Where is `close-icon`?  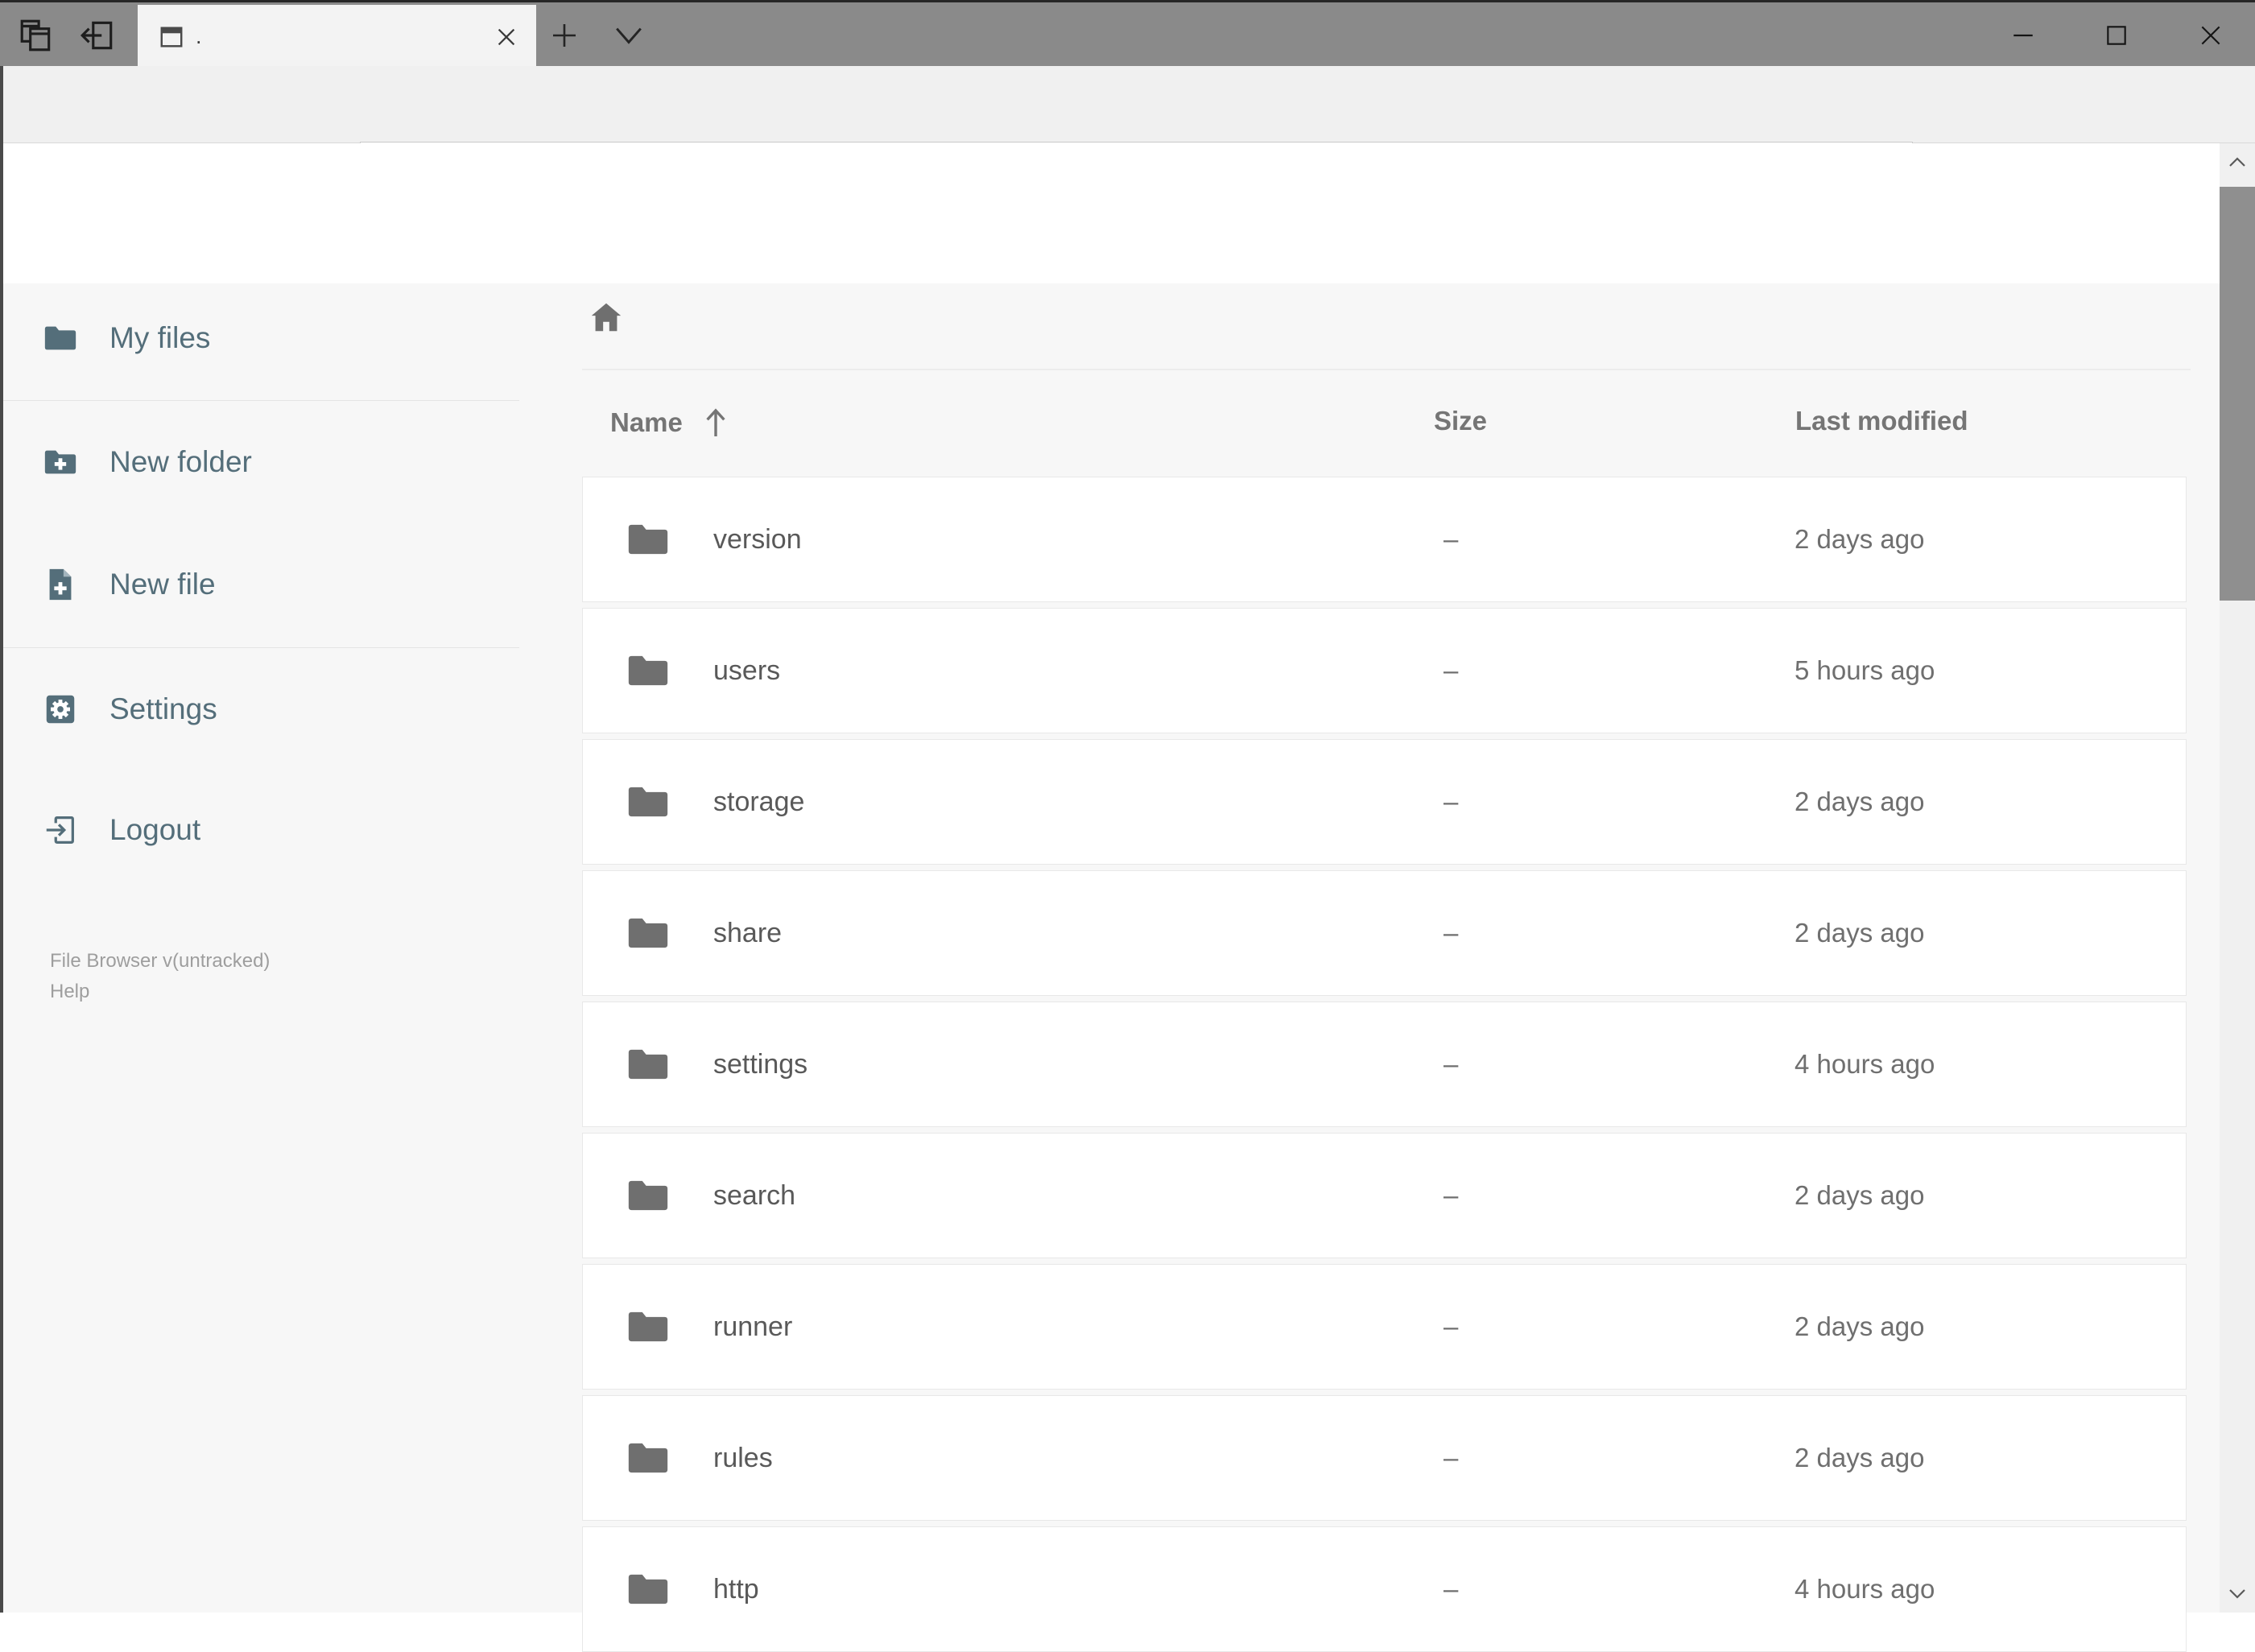 close-icon is located at coordinates (2211, 35).